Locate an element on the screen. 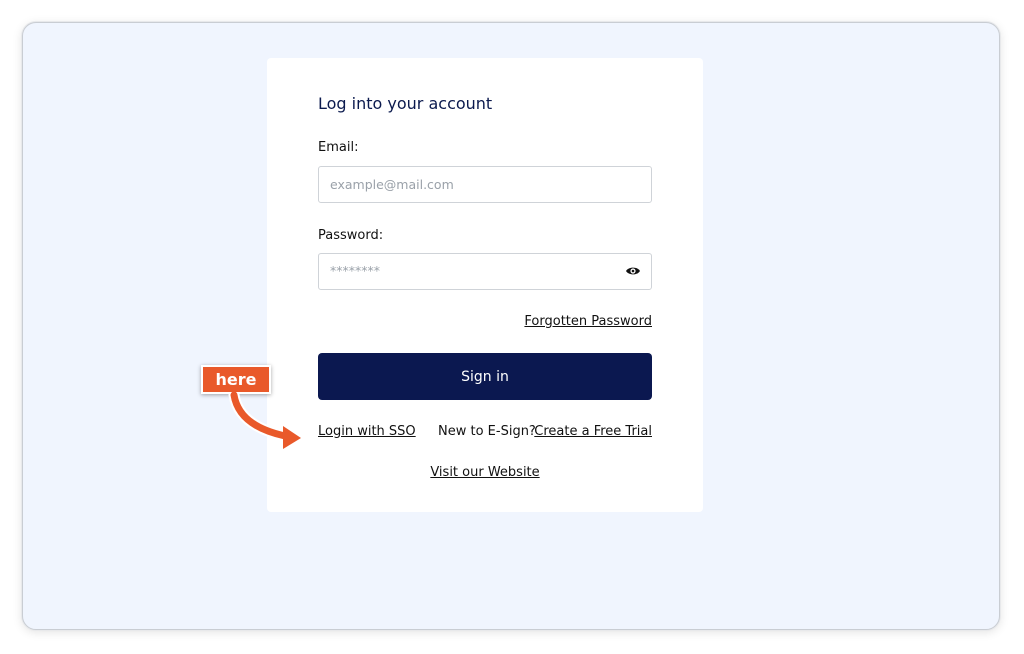 This screenshot has width=1024, height=654. here-callout: here is located at coordinates (236, 379).